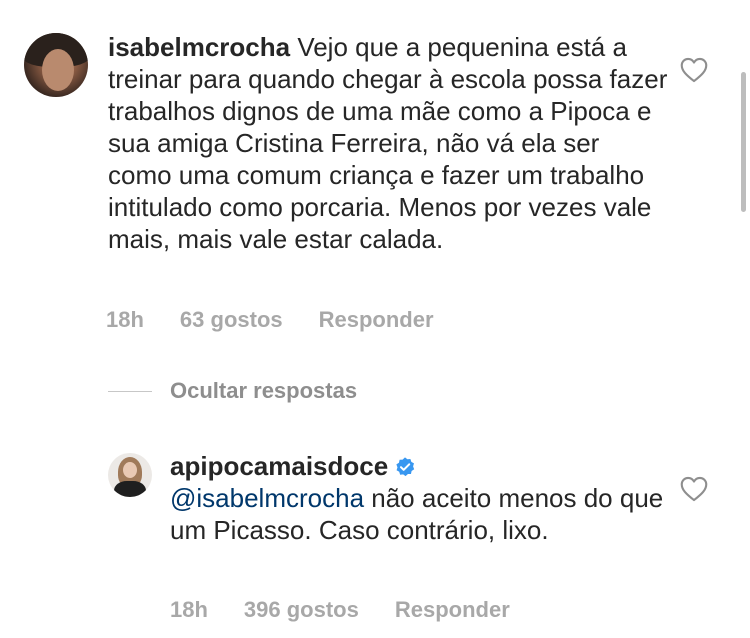 The image size is (750, 638). What do you see at coordinates (130, 391) in the screenshot?
I see `replies-divider` at bounding box center [130, 391].